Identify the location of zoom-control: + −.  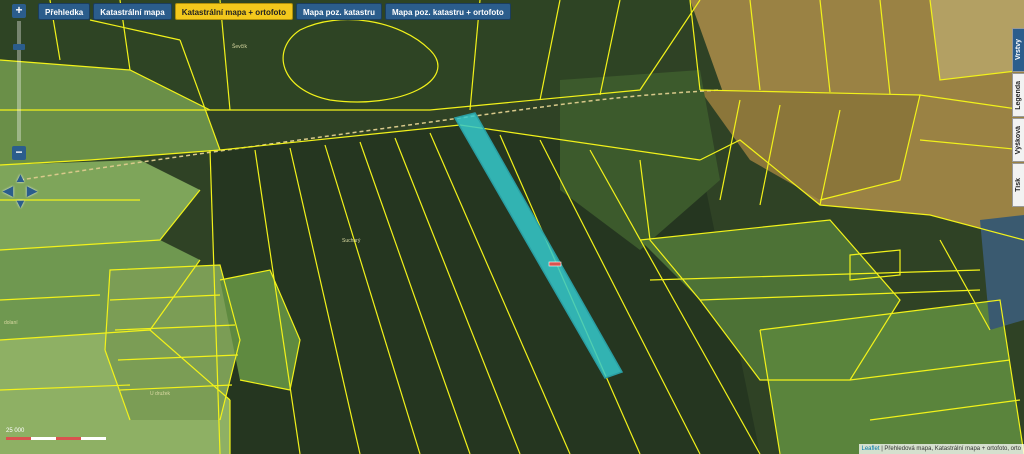
(19, 82).